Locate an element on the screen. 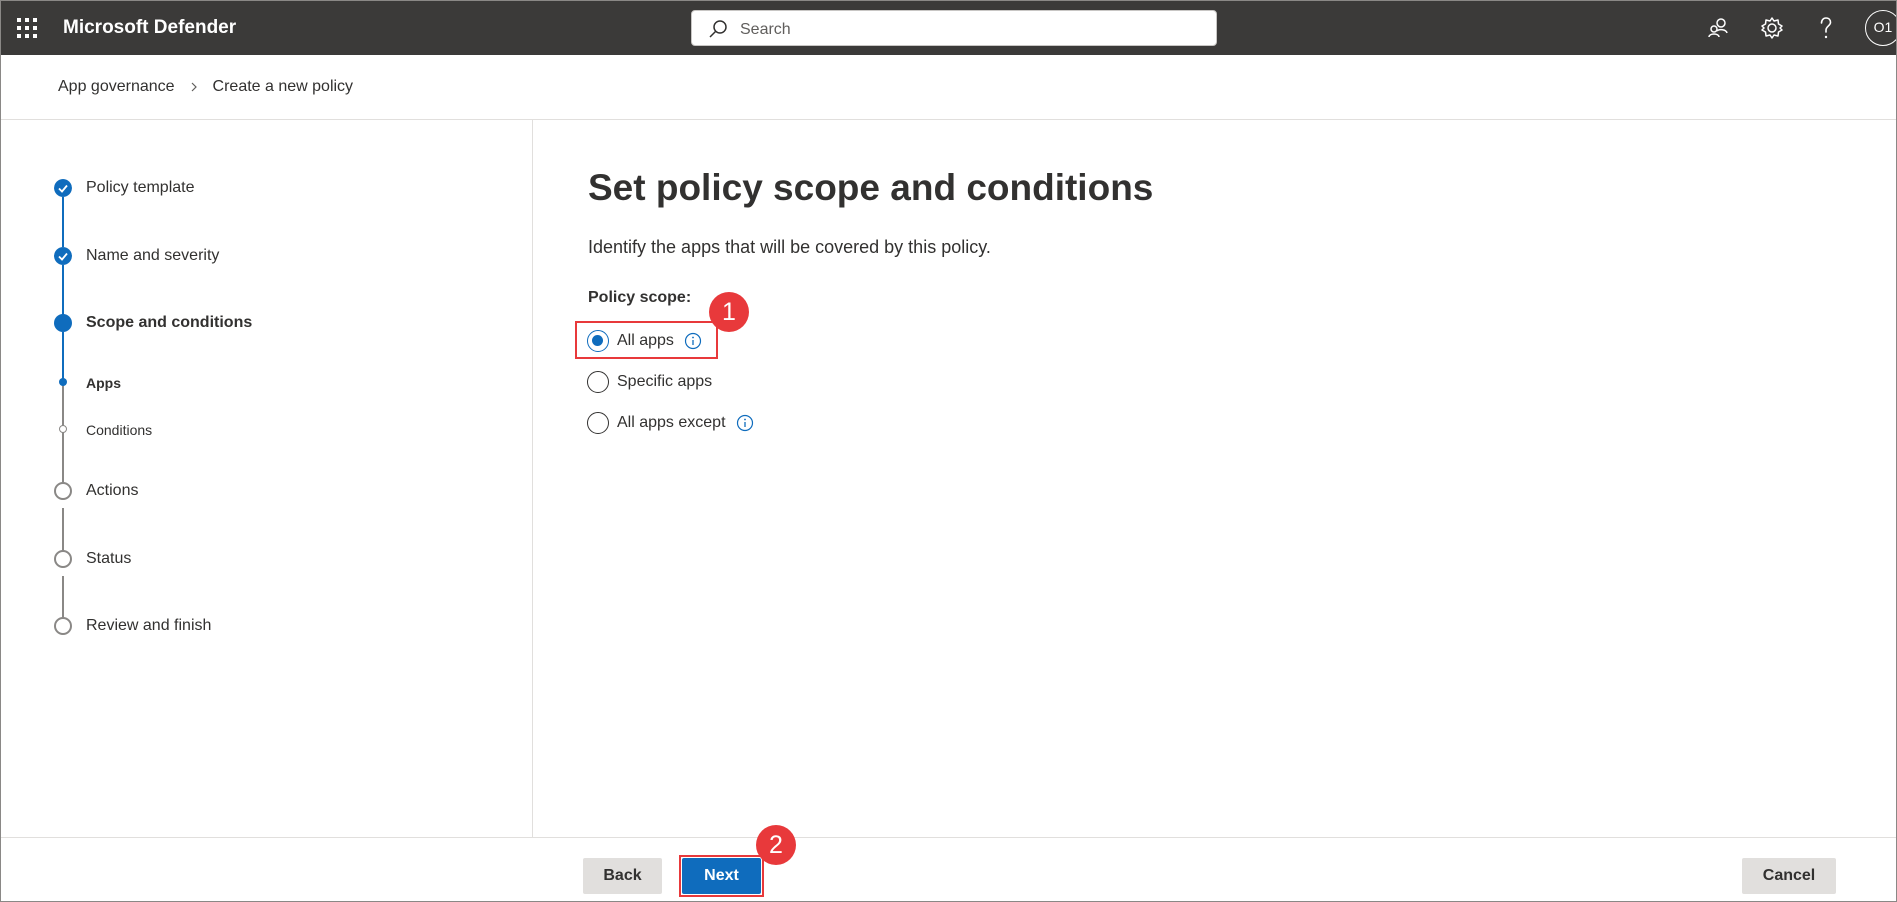  page-title: Set policy scope and conditions is located at coordinates (871, 187).